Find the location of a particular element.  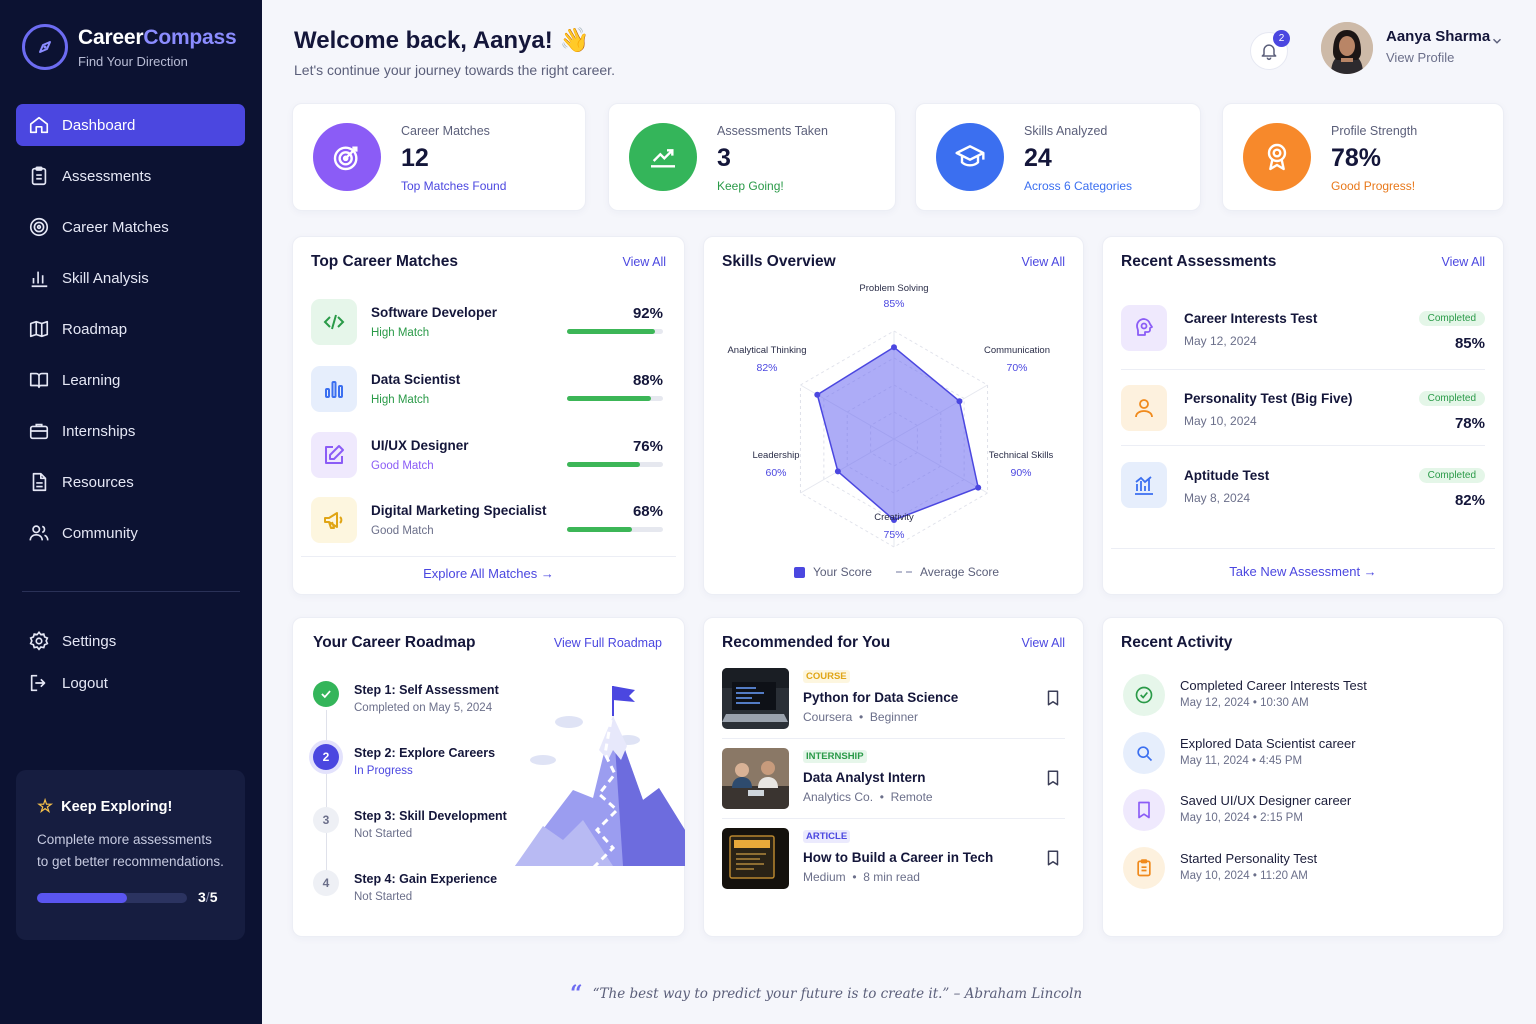

stat-label: Career Matches is located at coordinates (445, 131).